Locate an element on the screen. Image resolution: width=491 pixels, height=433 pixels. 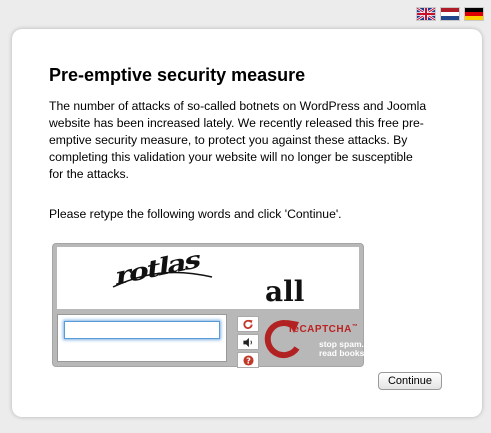
refresh-icon is located at coordinates (248, 324).